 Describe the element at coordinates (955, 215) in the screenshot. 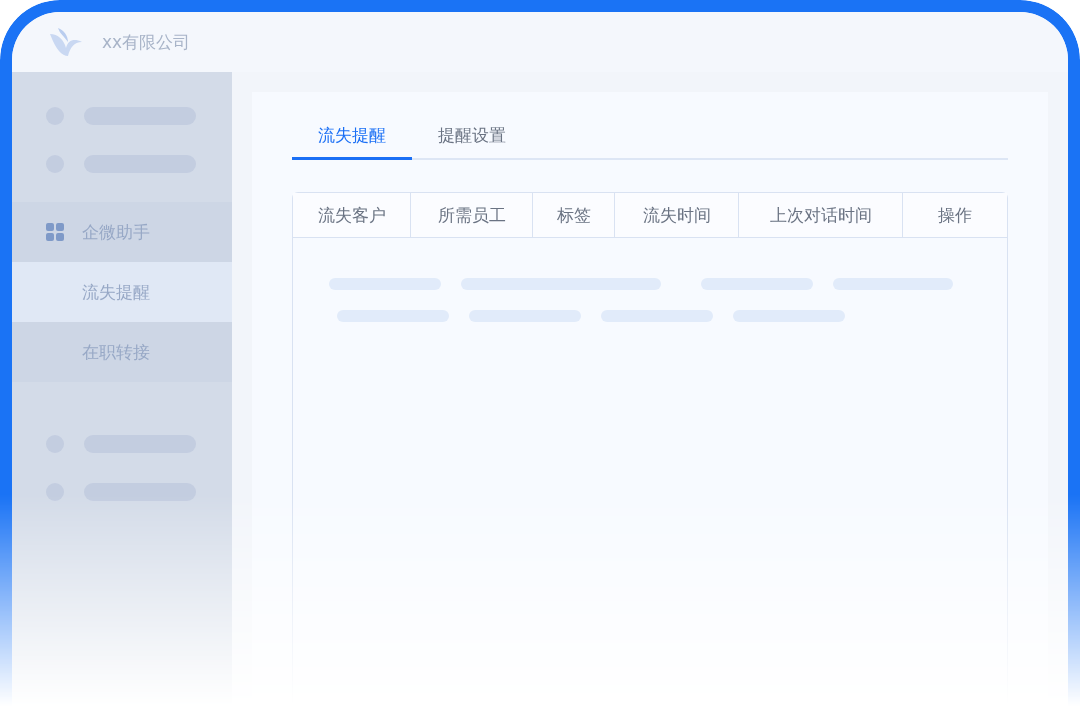

I see `column-header: 操作` at that location.